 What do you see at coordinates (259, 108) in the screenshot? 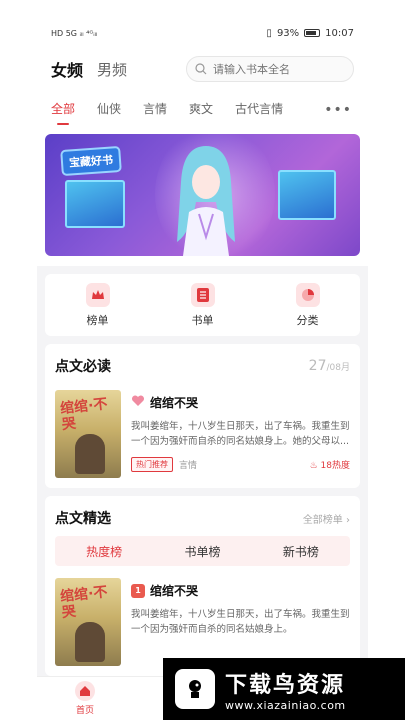
I see `category-ancient-romance: 古代言情` at bounding box center [259, 108].